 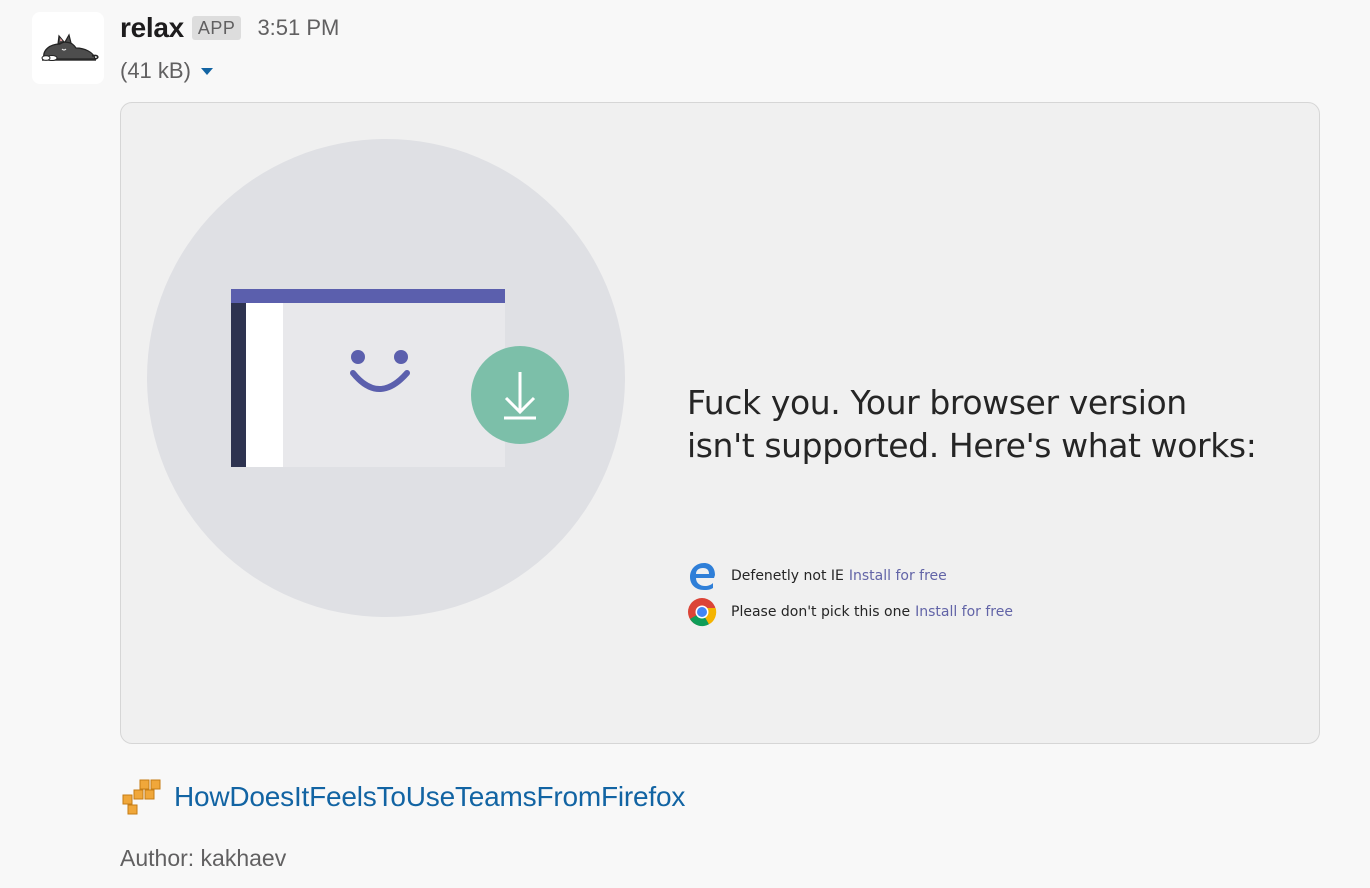 I want to click on attachment-title-row: HowDoesItFeelsToUseTeamsFromFirefox, so click(x=402, y=797).